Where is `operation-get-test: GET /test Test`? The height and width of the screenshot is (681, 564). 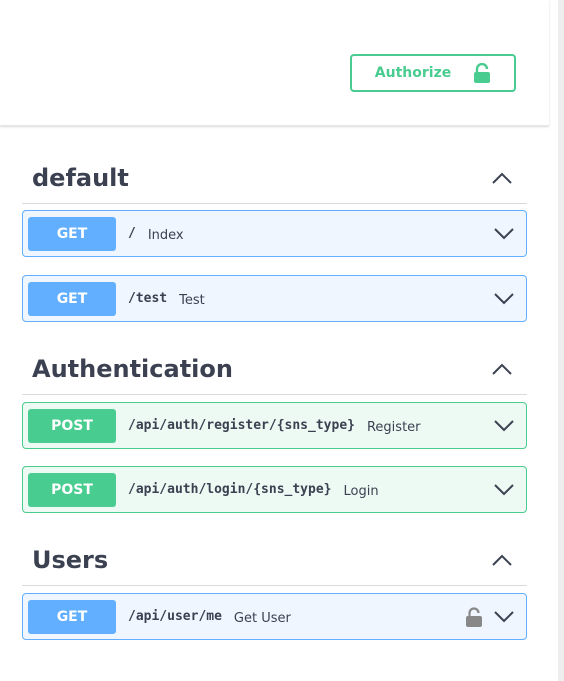 operation-get-test: GET /test Test is located at coordinates (274, 298).